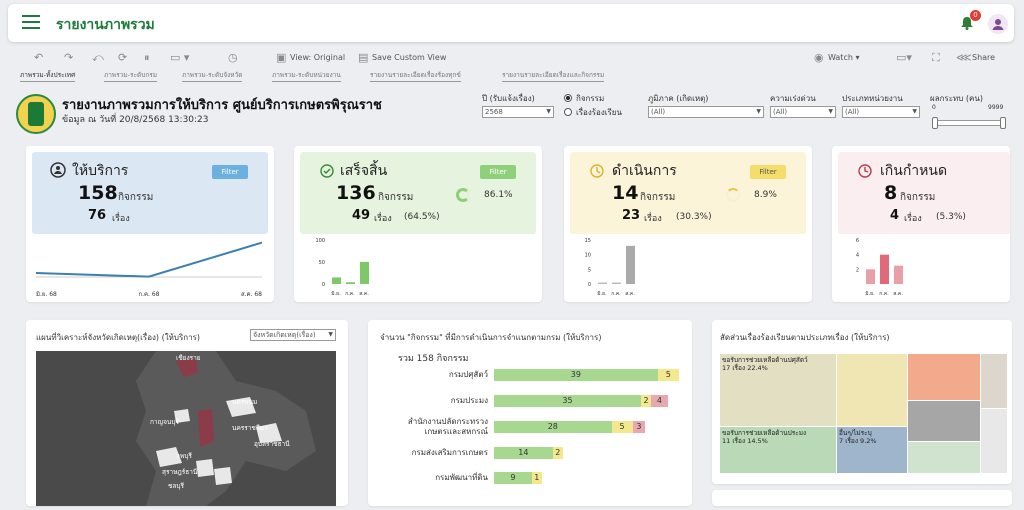  Describe the element at coordinates (233, 57) in the screenshot. I see `history-icon: ◷` at that location.